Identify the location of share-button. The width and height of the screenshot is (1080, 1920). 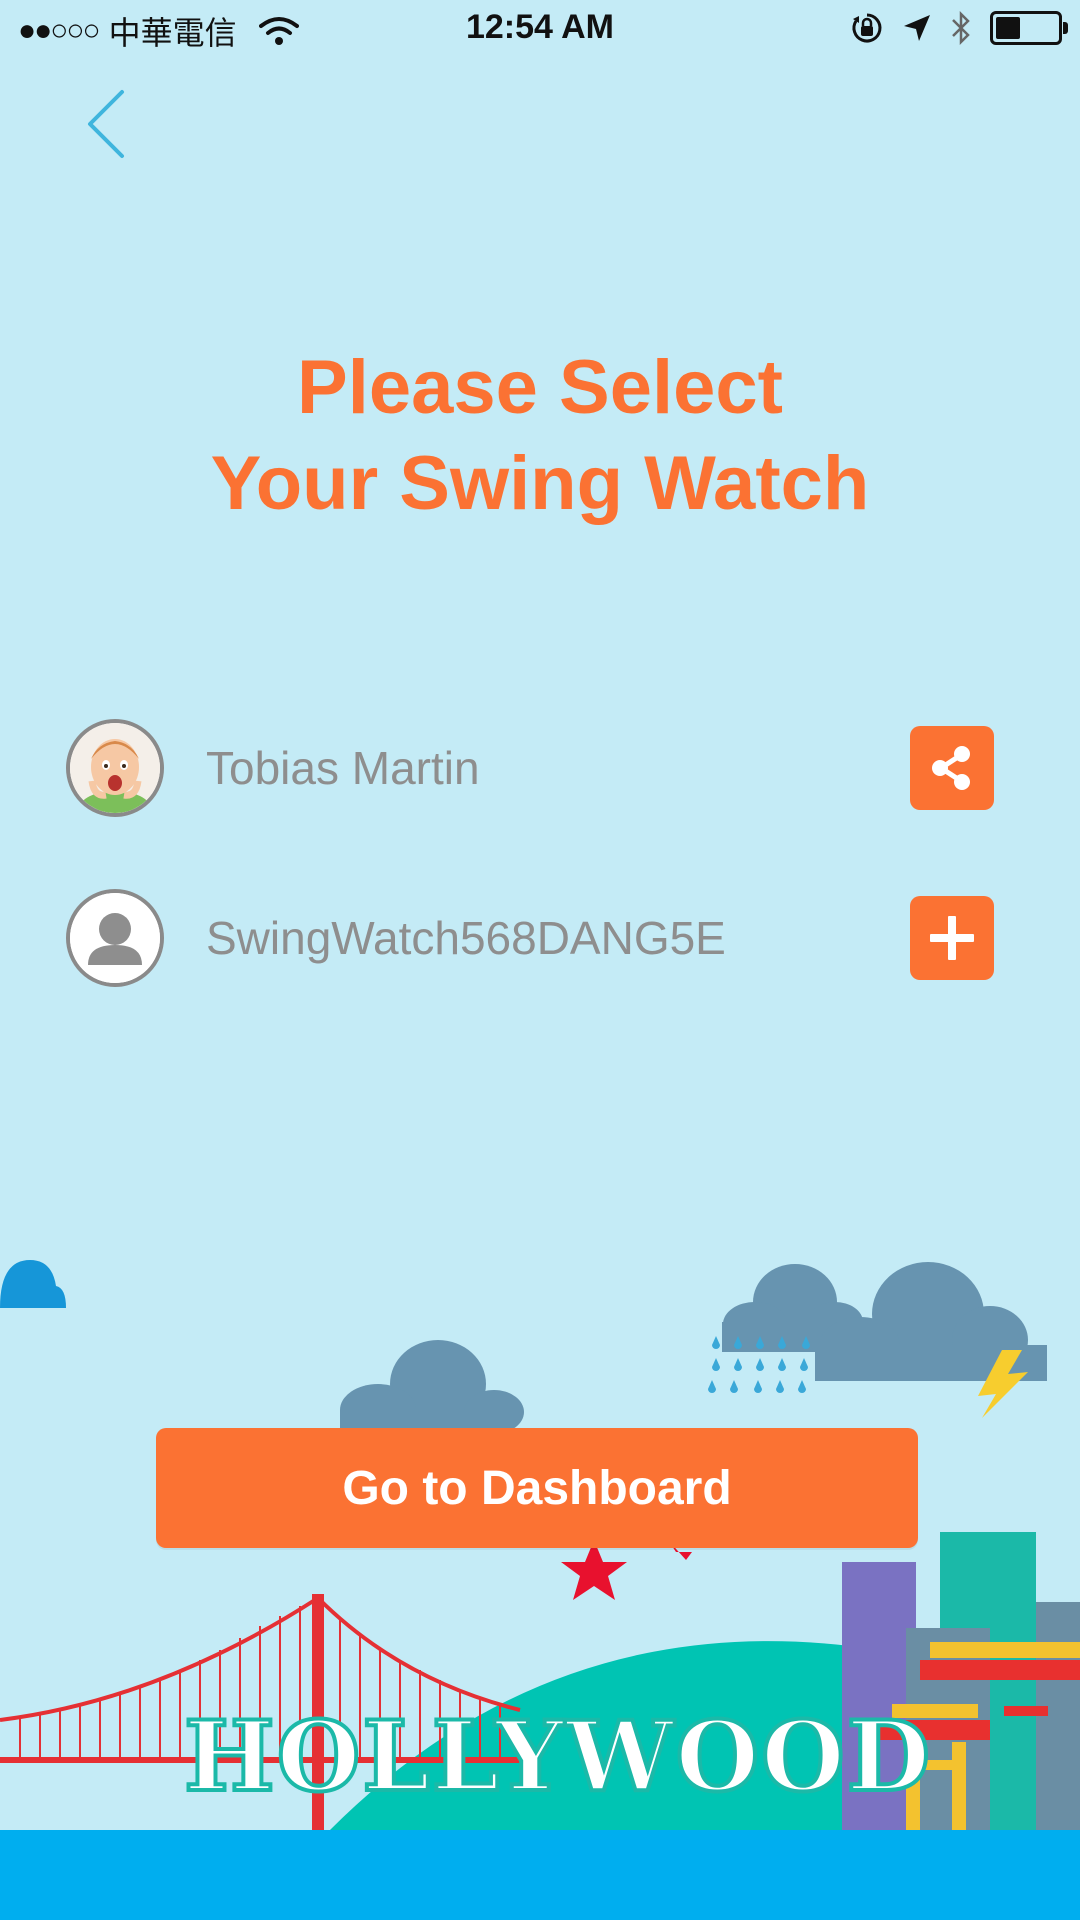
(952, 768).